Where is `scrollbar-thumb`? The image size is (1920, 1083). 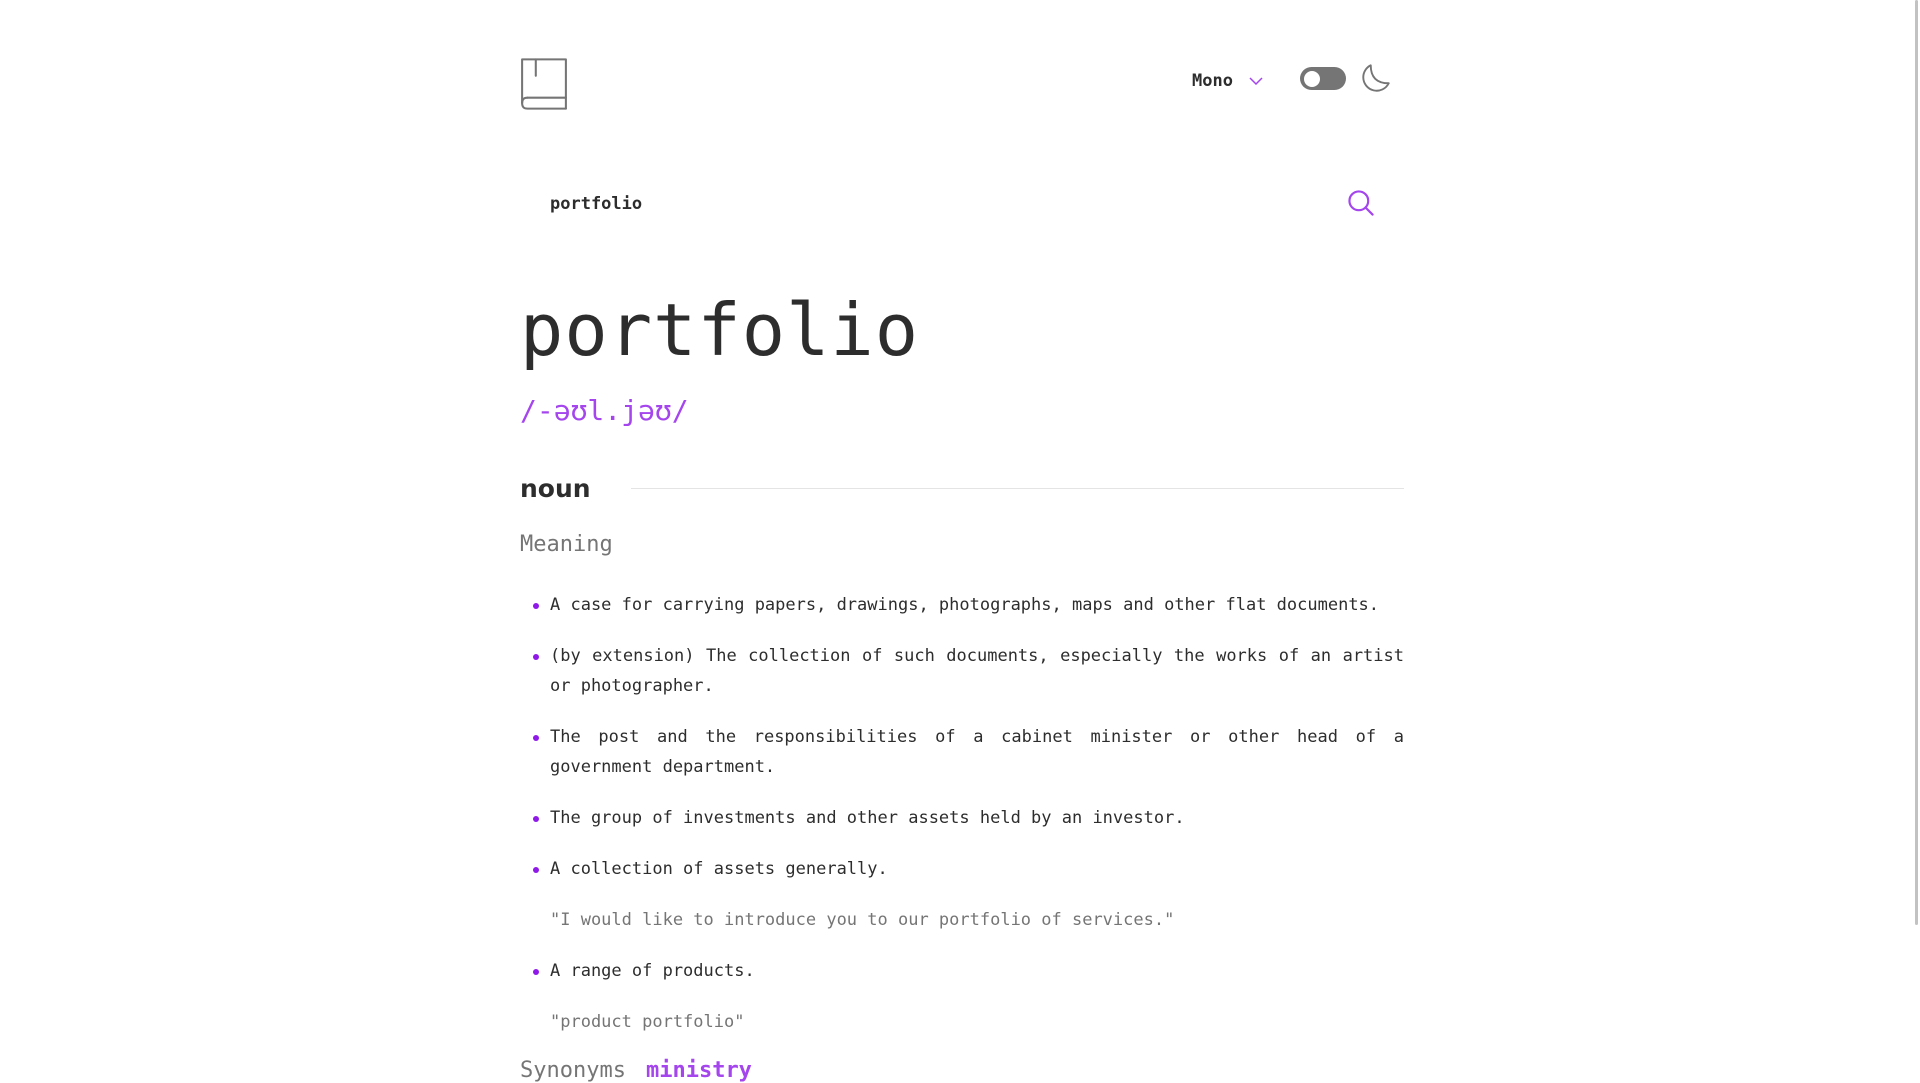 scrollbar-thumb is located at coordinates (1916, 462).